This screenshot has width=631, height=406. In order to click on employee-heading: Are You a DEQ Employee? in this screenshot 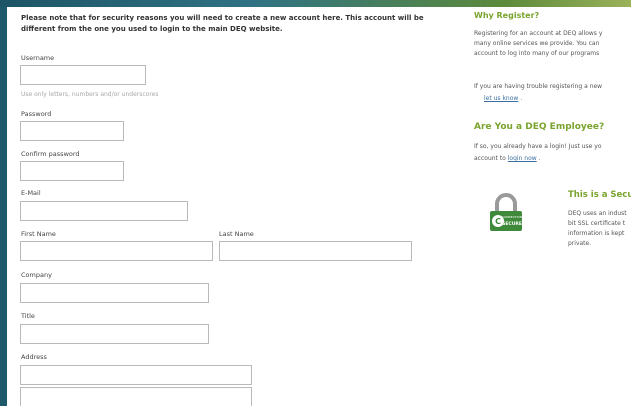, I will do `click(539, 127)`.